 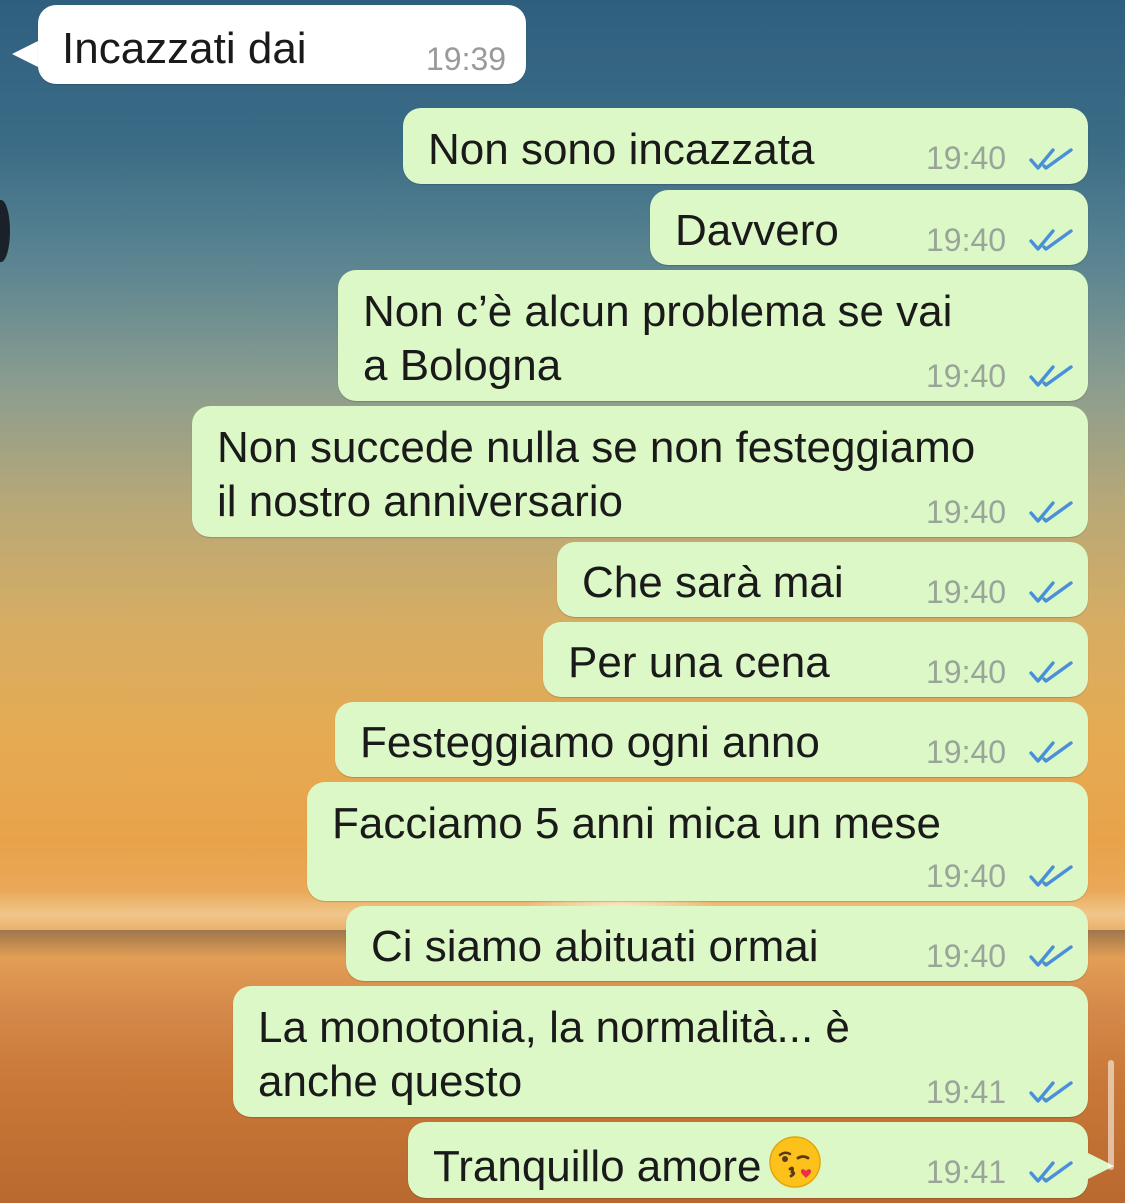 I want to click on scrollbar, so click(x=1111, y=1115).